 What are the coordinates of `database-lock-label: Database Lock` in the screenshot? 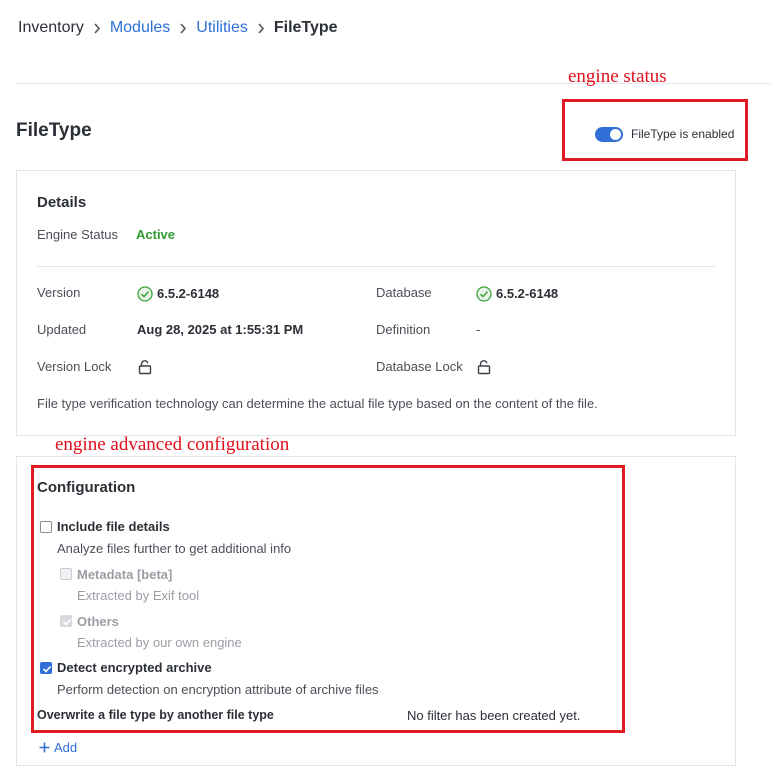 It's located at (419, 366).